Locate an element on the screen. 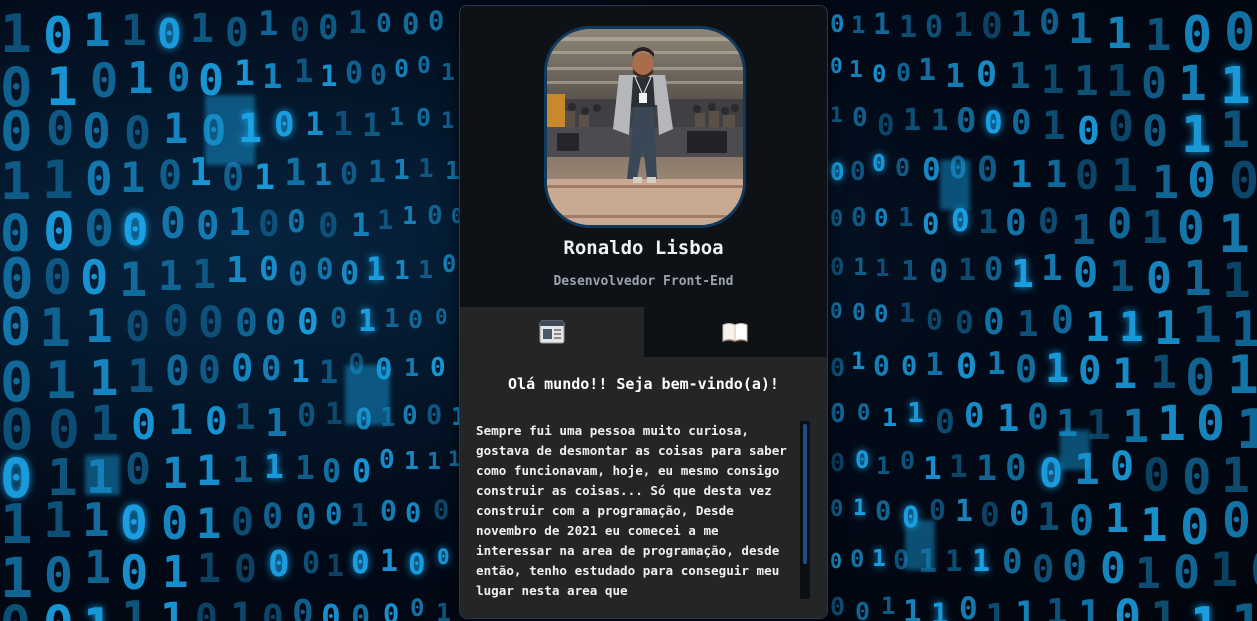 The width and height of the screenshot is (1257, 621). tab-about is located at coordinates (552, 332).